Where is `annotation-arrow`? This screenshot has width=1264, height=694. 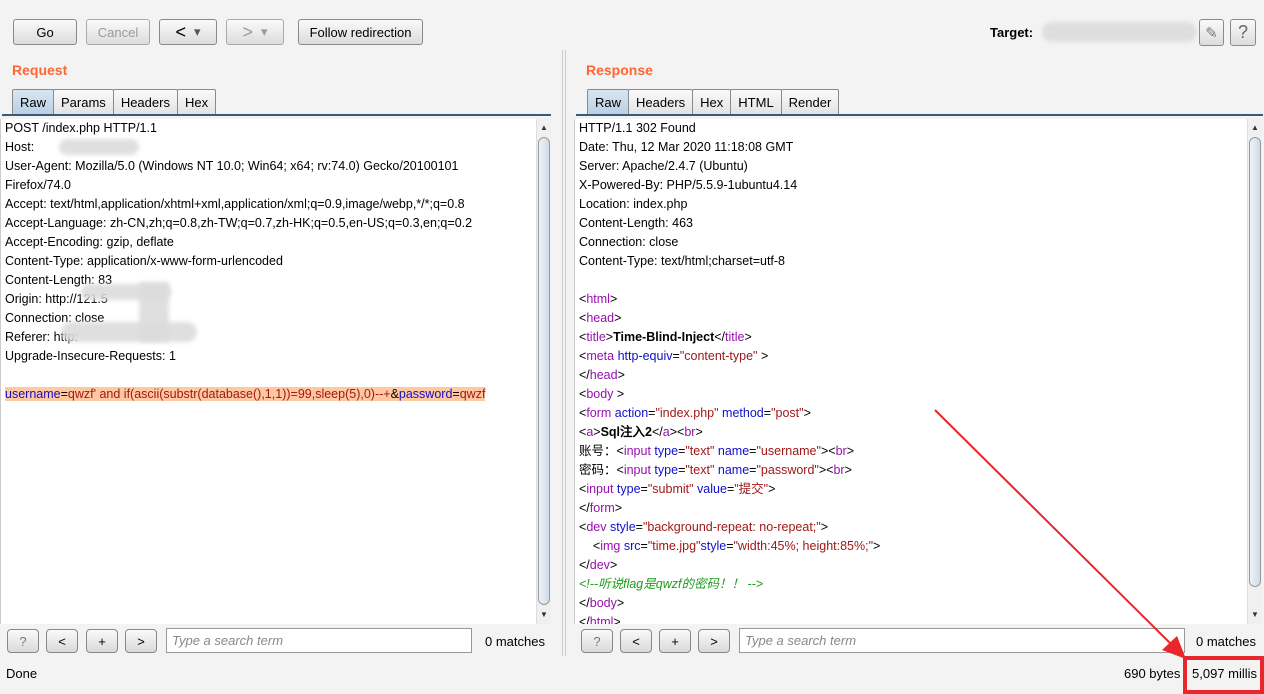 annotation-arrow is located at coordinates (1060, 534).